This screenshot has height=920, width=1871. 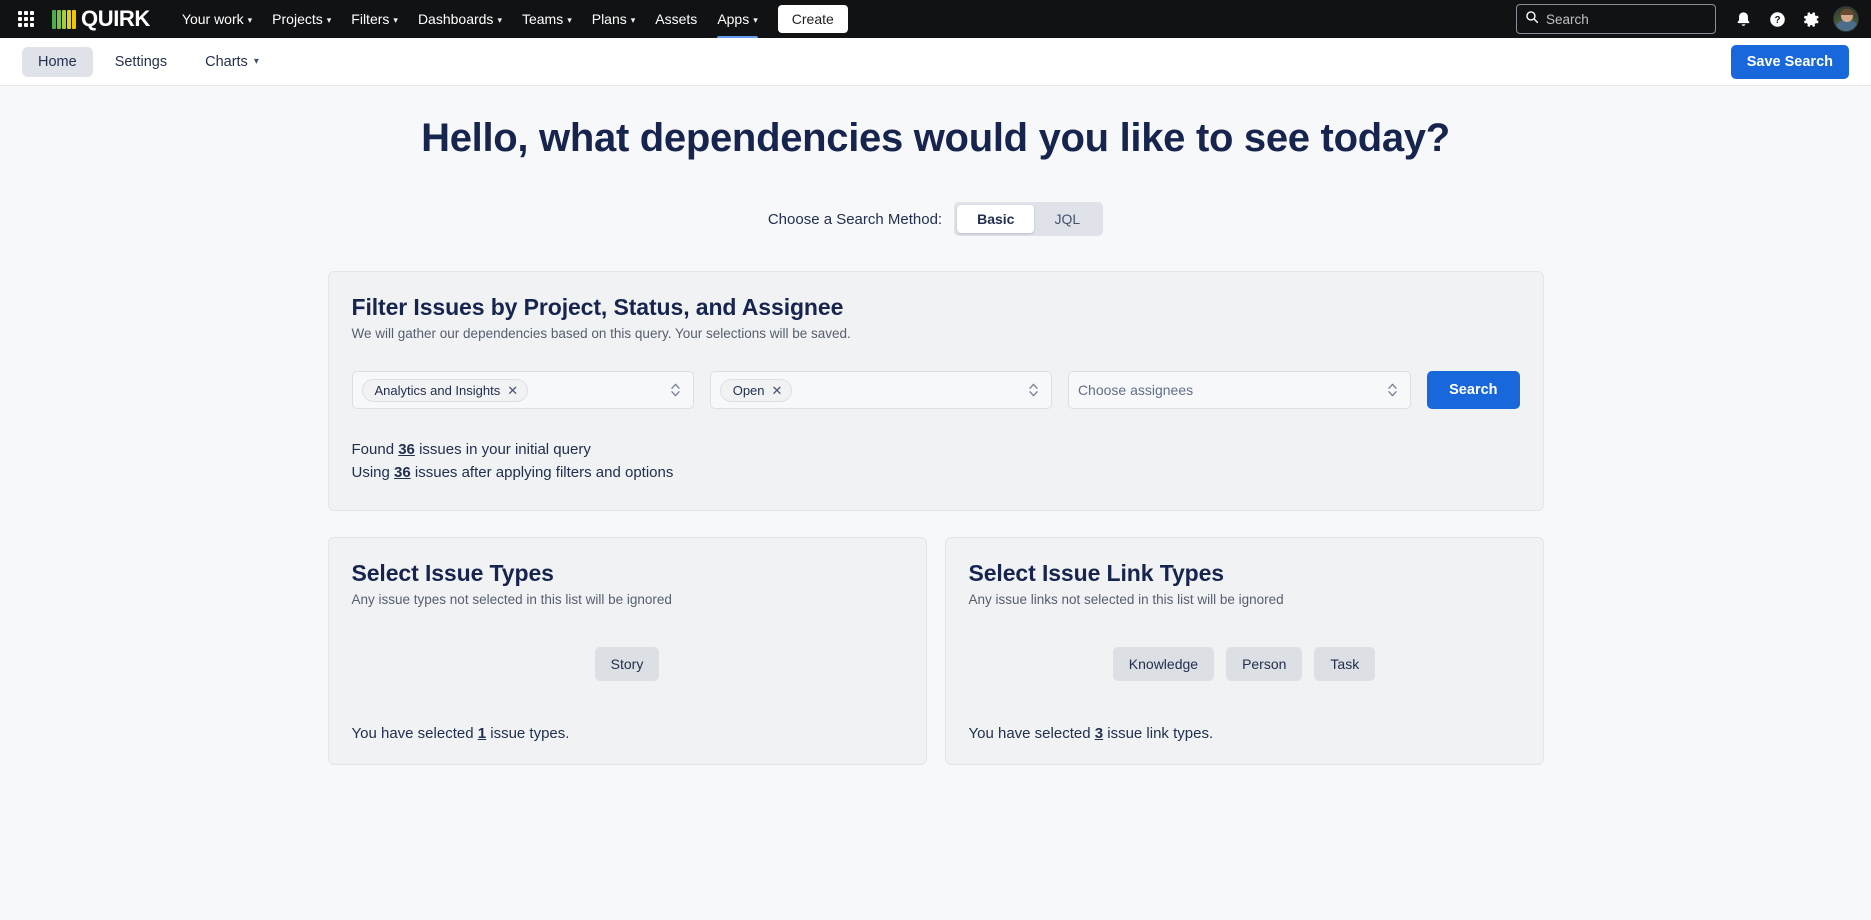 I want to click on using-count: 36, so click(x=402, y=472).